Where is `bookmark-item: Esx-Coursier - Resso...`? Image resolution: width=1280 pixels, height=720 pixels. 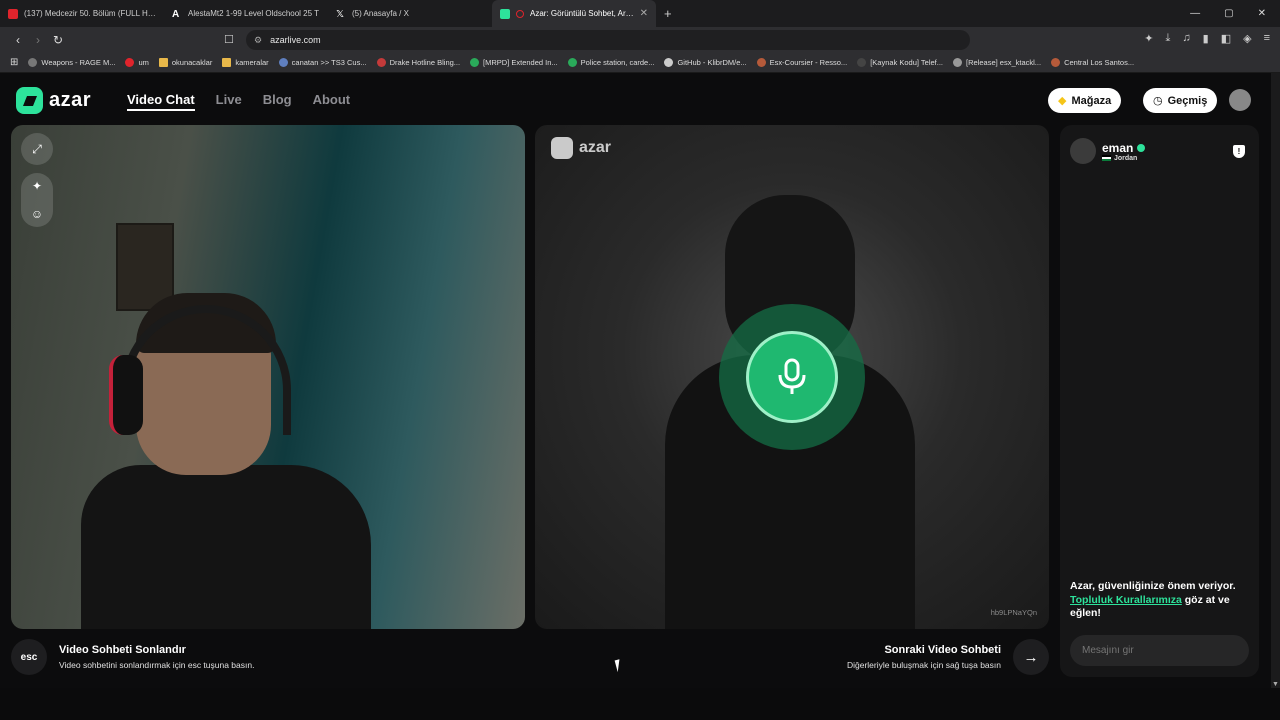
bookmark-item: Esx-Coursier - Resso... is located at coordinates (801, 62).